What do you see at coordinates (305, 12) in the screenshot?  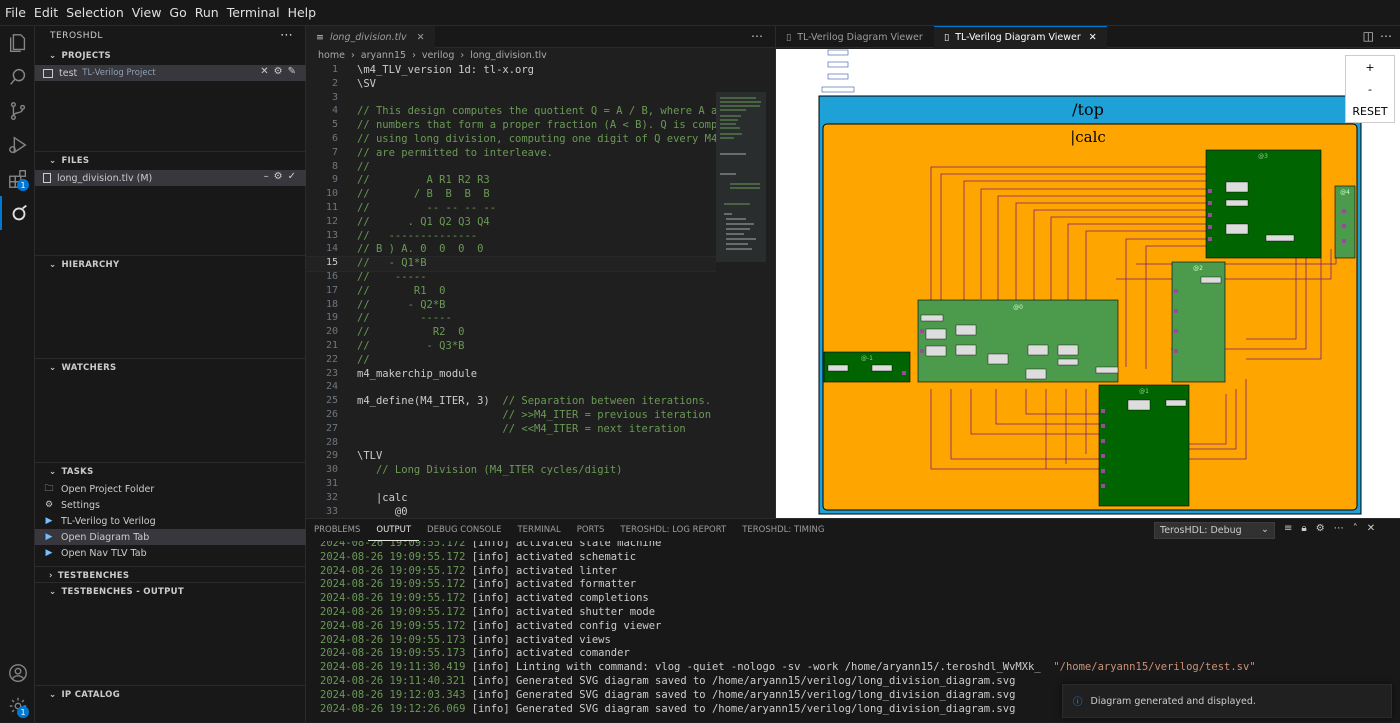 I see `menu-item: Help` at bounding box center [305, 12].